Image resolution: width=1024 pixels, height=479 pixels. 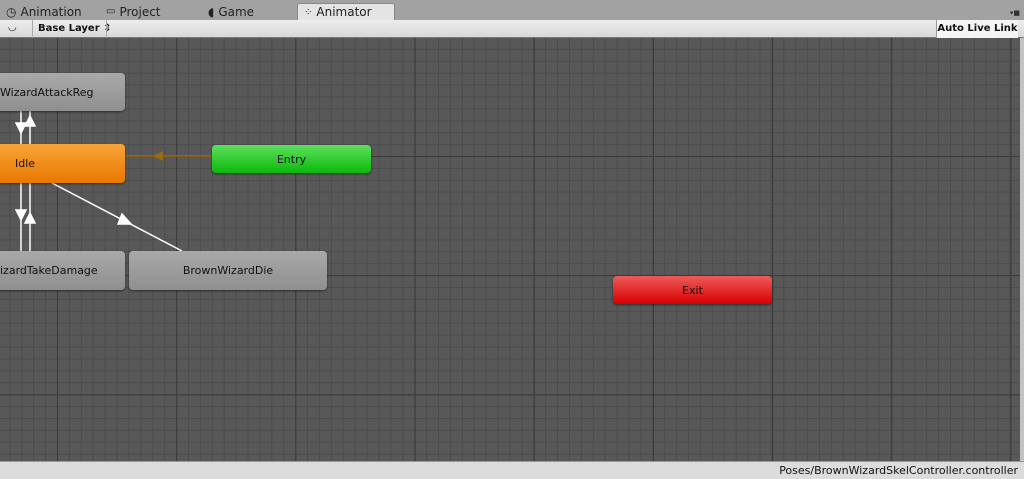 I want to click on state-exit: Exit, so click(x=692, y=290).